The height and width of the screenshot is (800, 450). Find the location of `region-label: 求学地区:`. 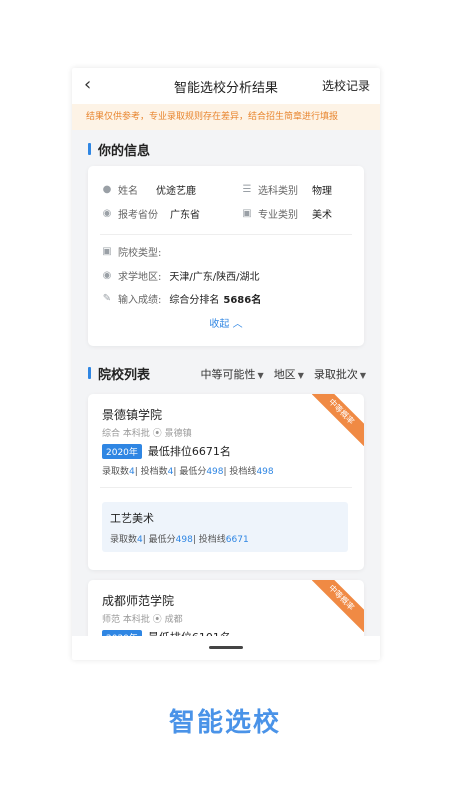

region-label: 求学地区: is located at coordinates (140, 277).